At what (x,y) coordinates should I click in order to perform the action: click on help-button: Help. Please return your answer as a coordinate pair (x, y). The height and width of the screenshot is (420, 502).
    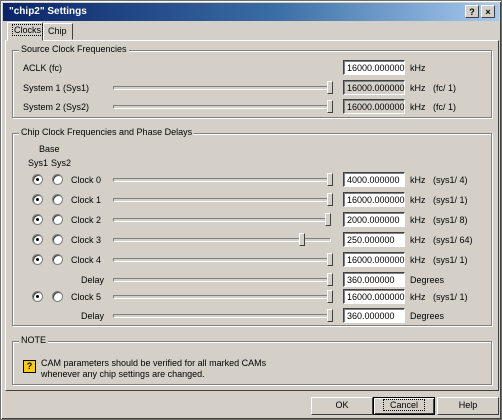
    Looking at the image, I should click on (468, 406).